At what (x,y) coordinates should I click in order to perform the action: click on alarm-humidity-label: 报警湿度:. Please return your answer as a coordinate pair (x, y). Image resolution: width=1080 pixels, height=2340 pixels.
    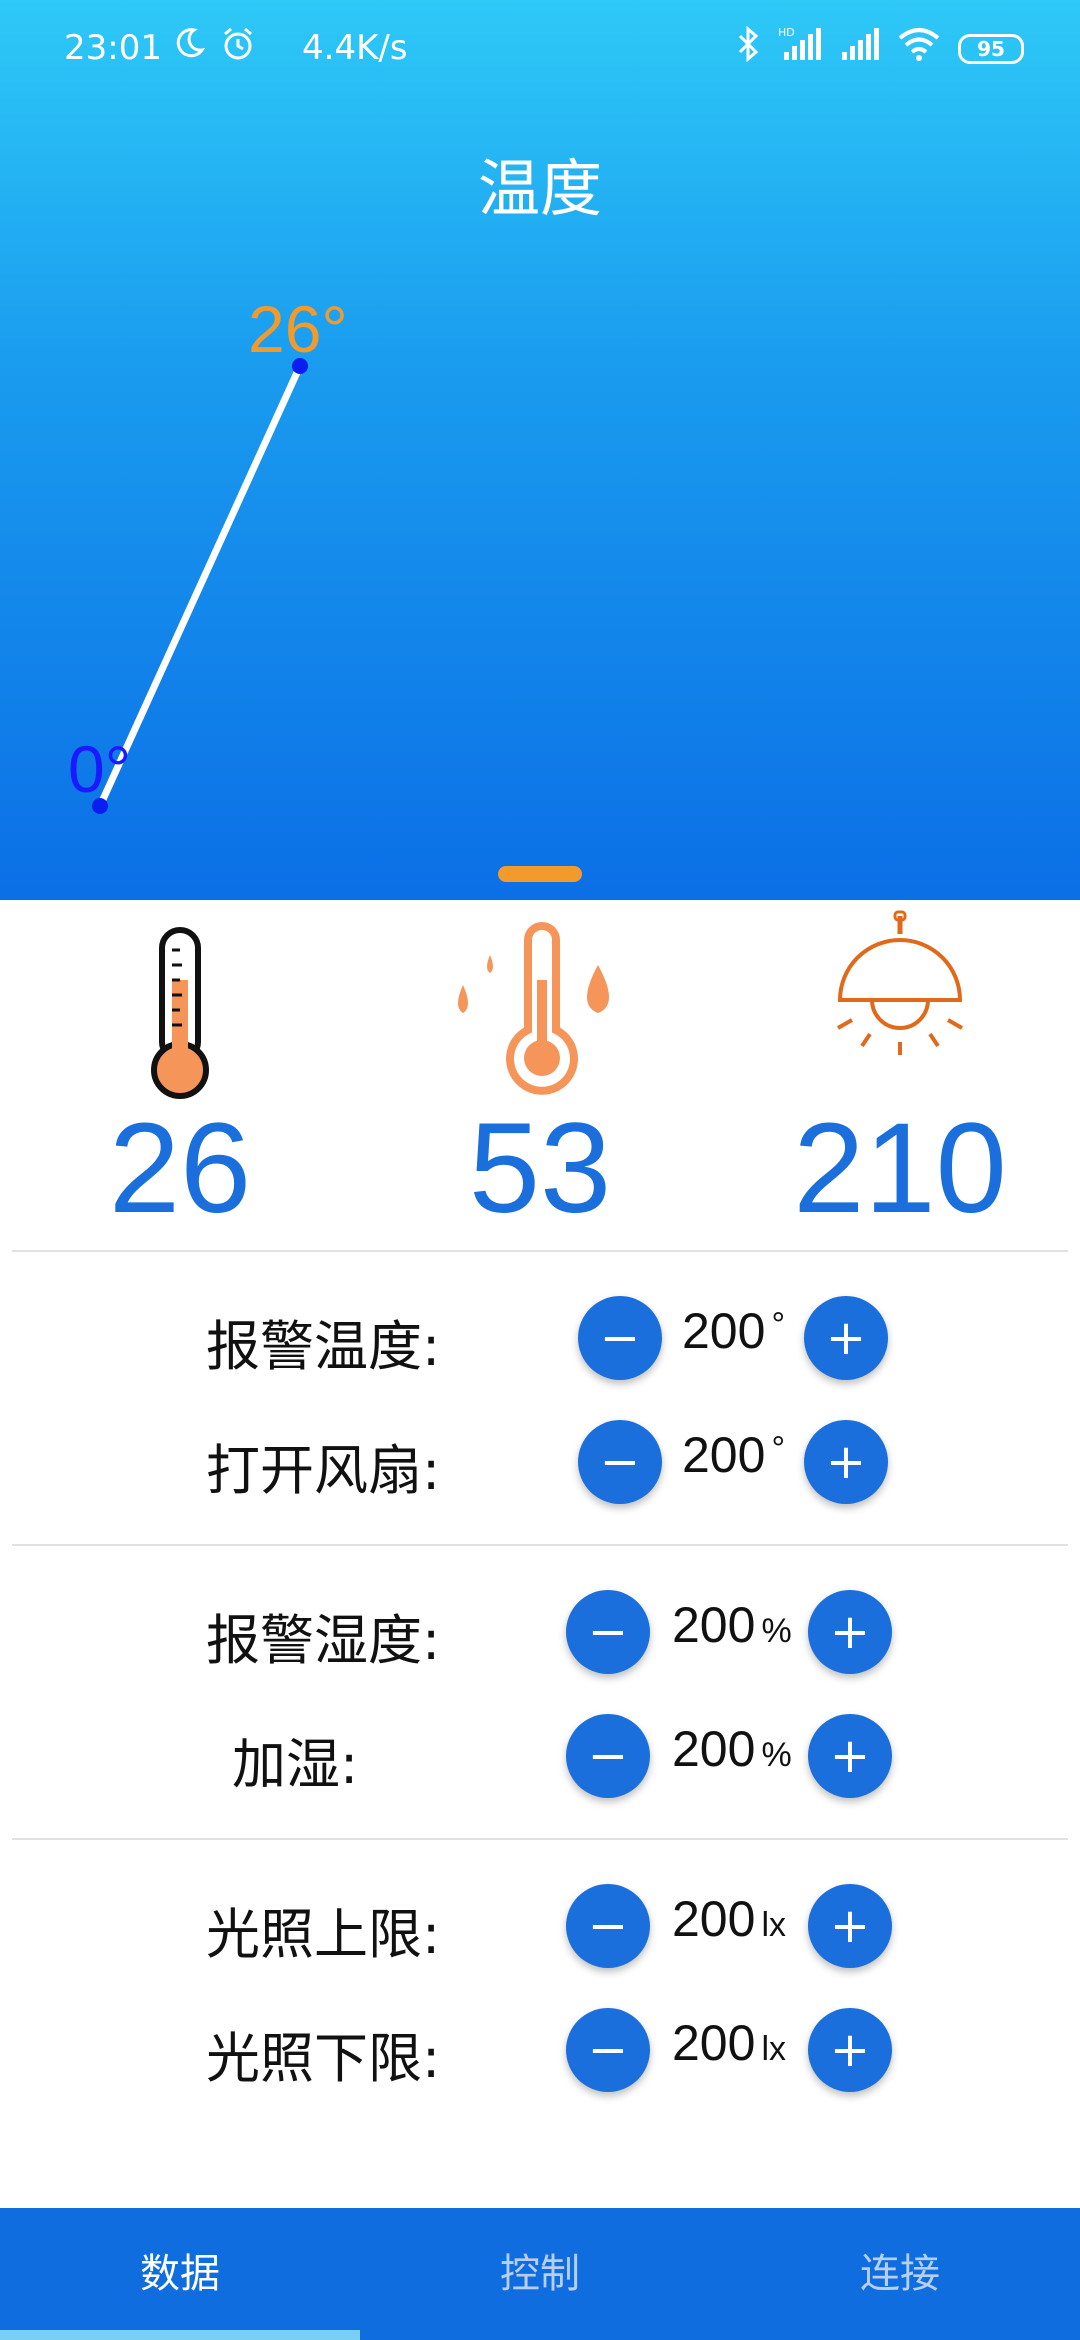
    Looking at the image, I should click on (323, 1640).